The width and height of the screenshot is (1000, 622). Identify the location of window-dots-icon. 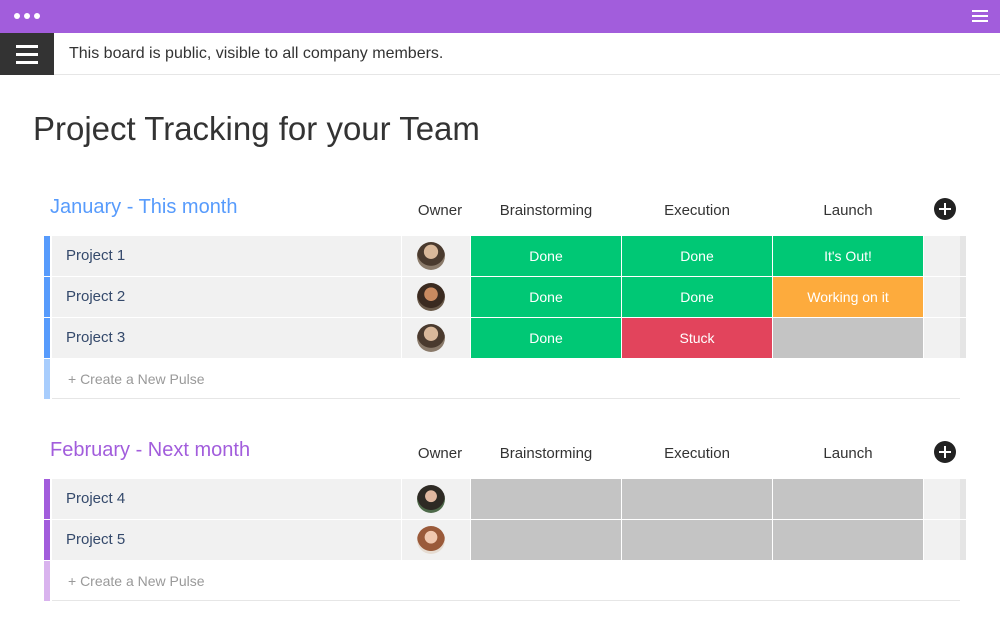
(27, 16).